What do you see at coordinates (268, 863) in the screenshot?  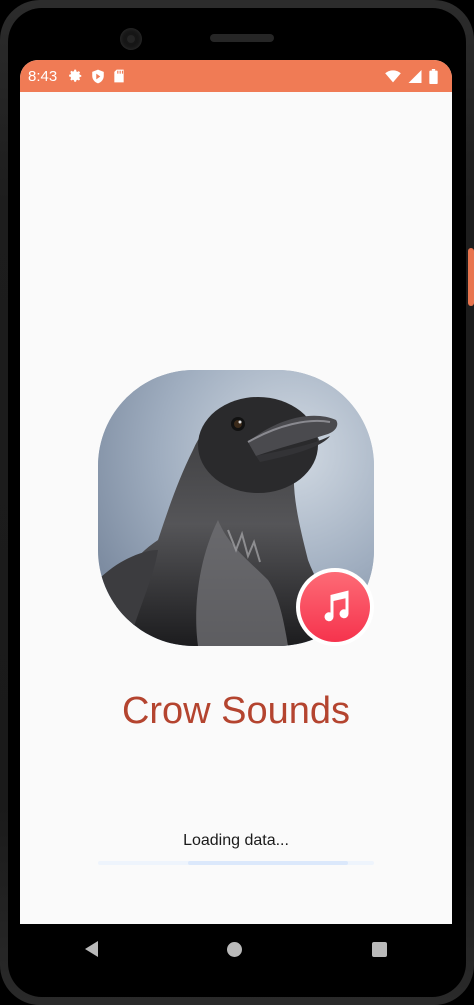 I see `loading-progress-fill` at bounding box center [268, 863].